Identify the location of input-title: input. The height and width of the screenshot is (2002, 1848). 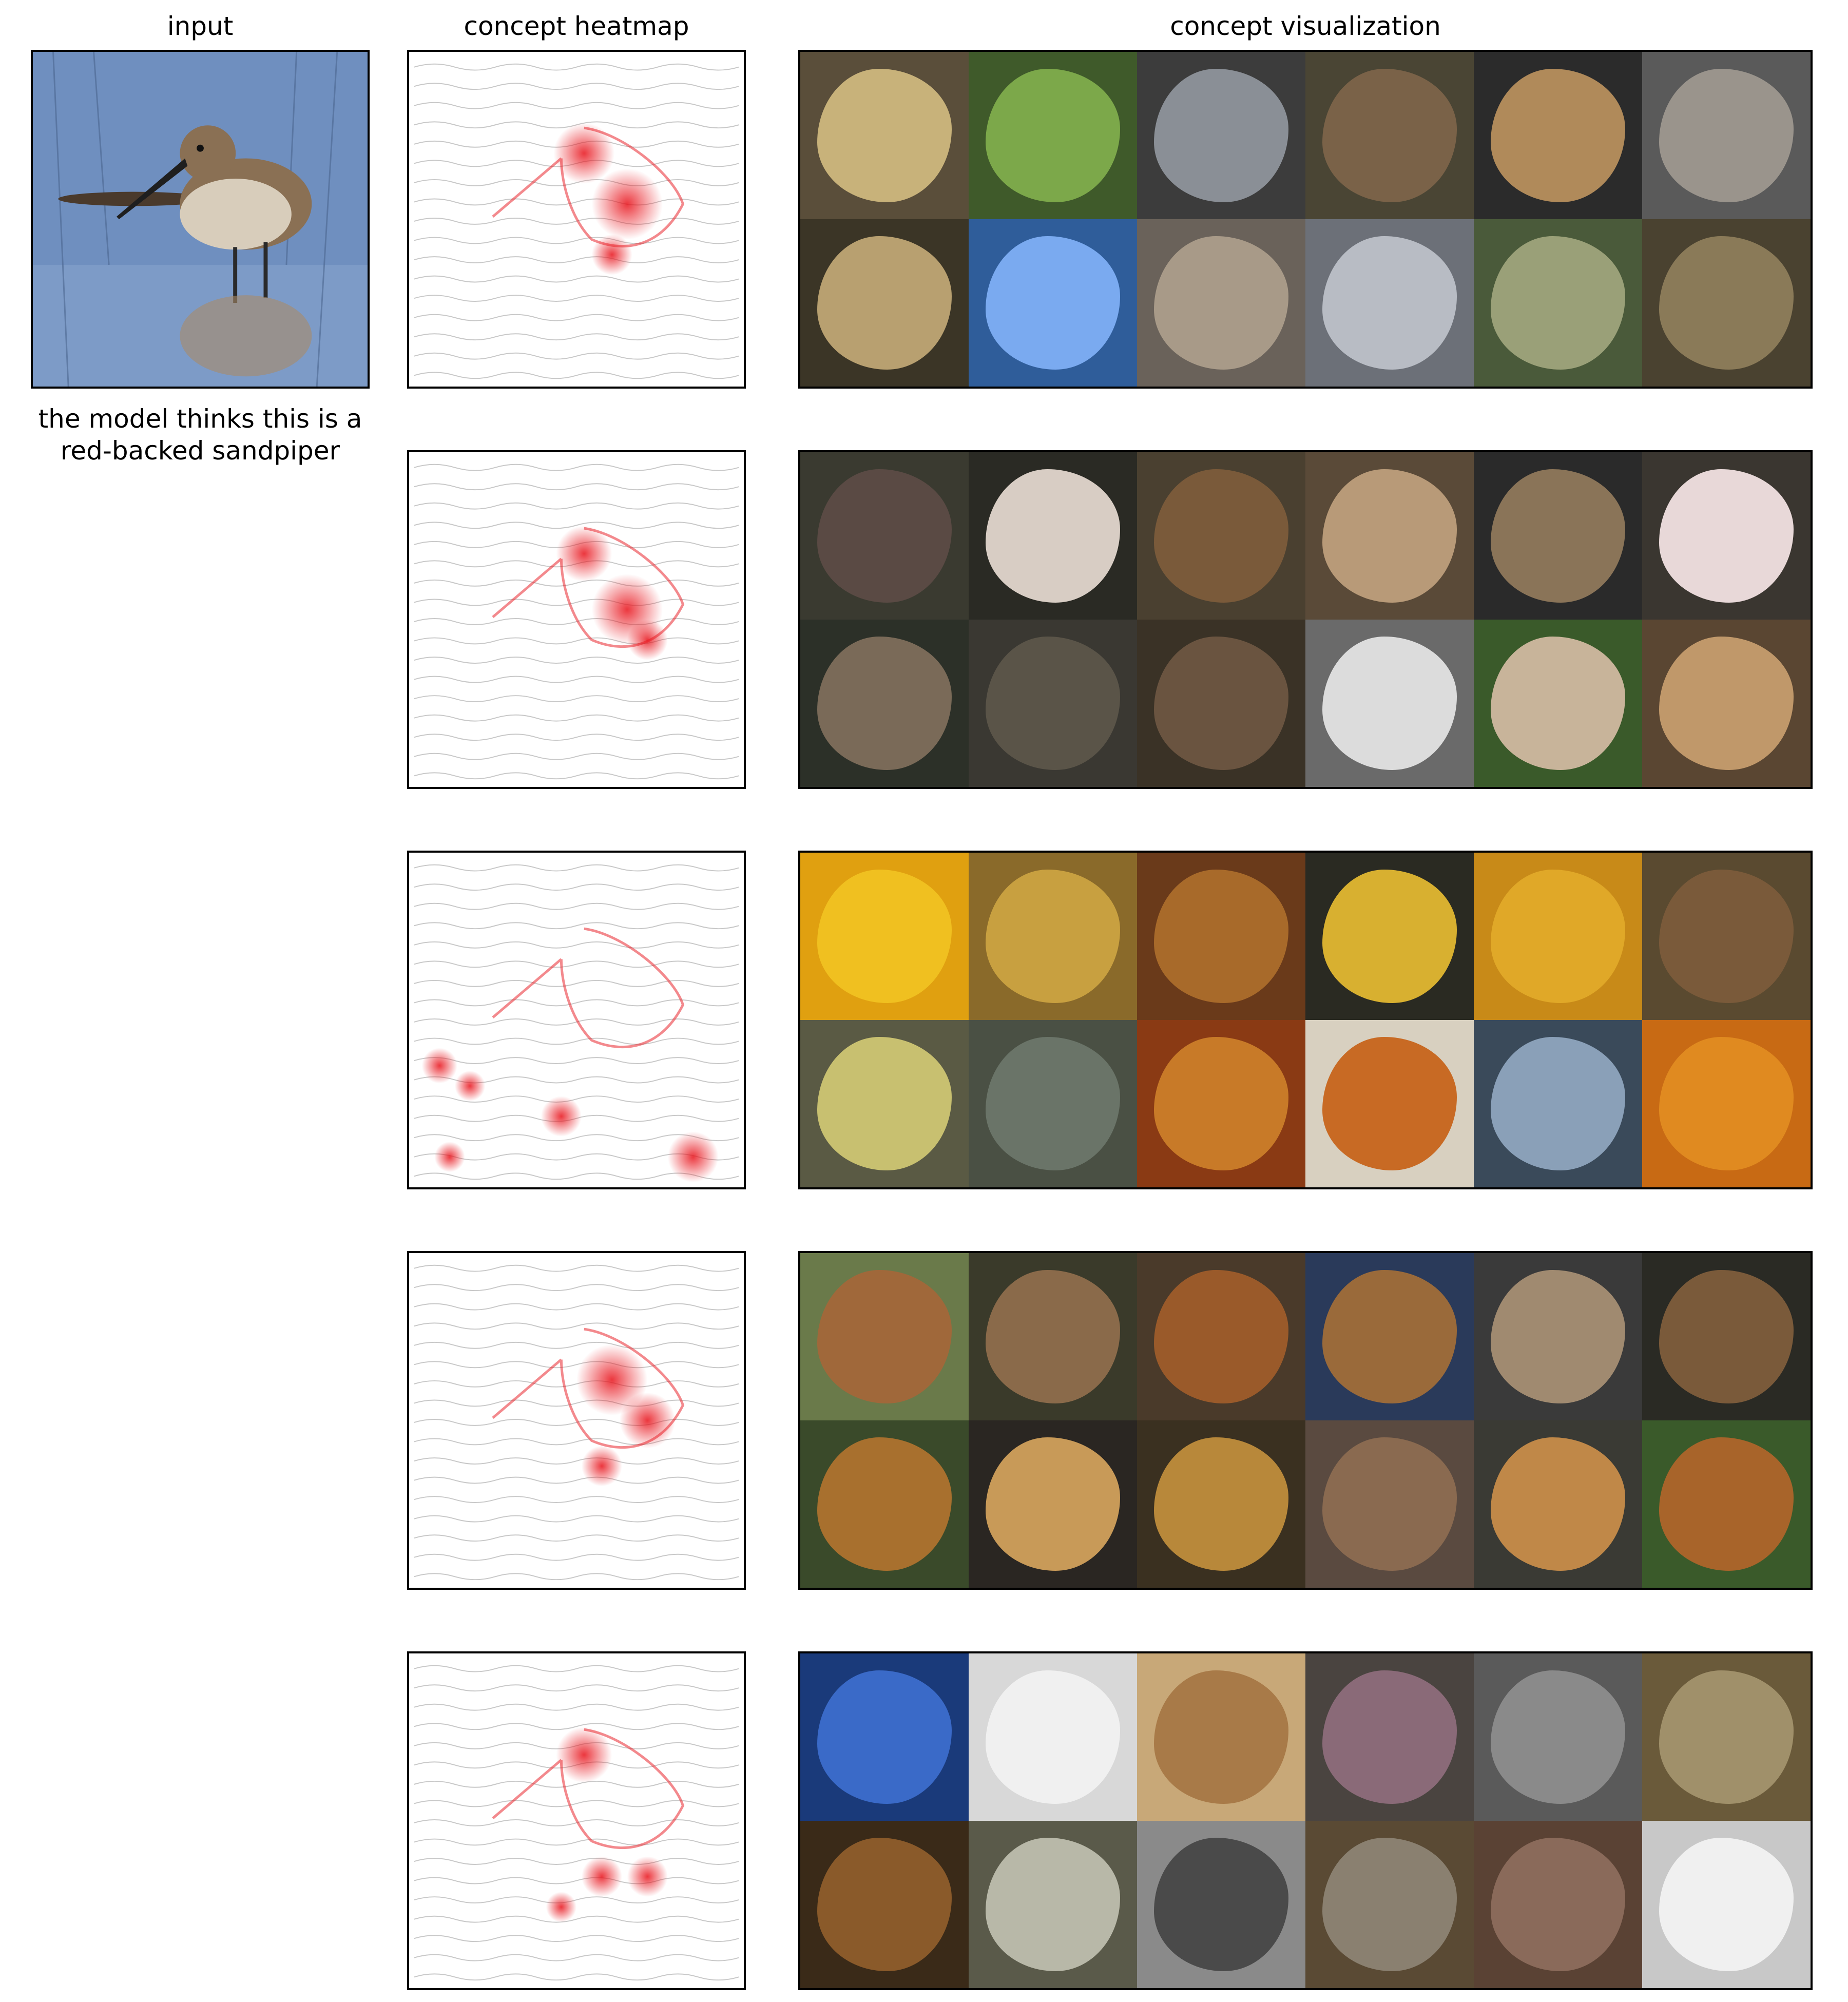
(200, 26).